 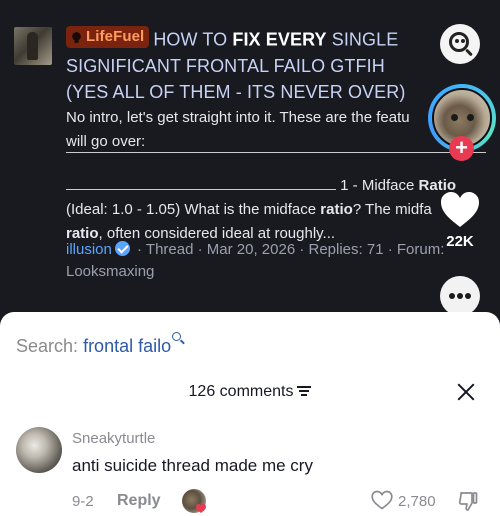 I want to click on more-icon, so click(x=460, y=296).